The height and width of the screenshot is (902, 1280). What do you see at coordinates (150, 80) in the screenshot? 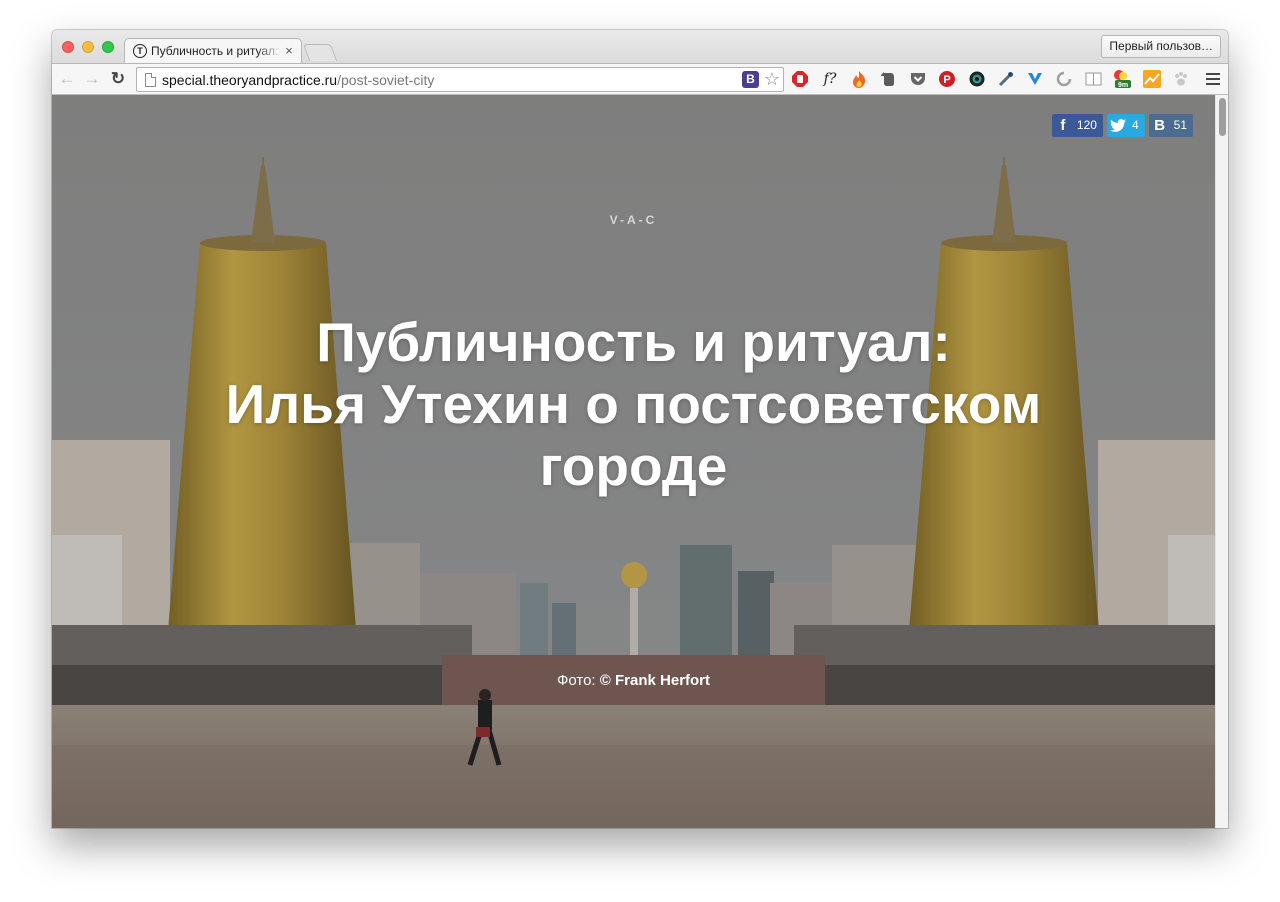
I see `page-icon` at bounding box center [150, 80].